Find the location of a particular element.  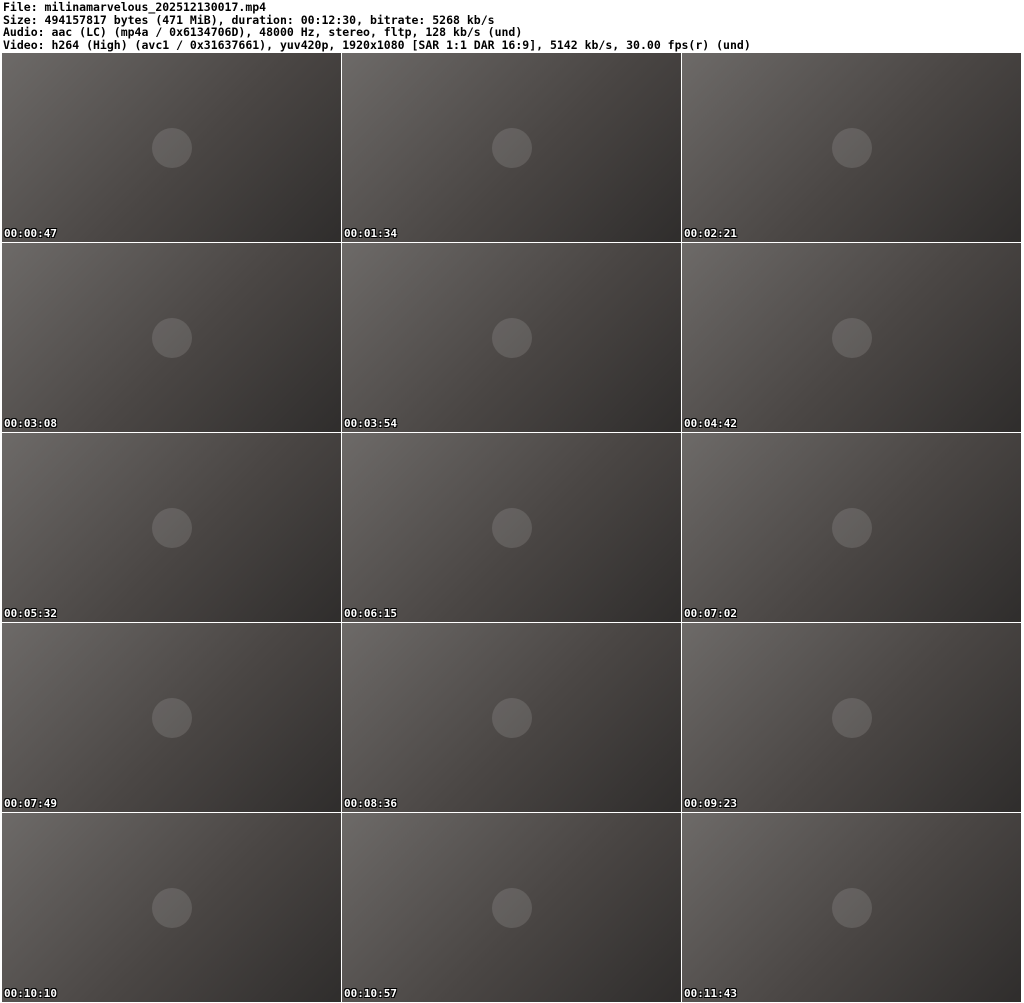

thumbnail-timestamp: 00:06:15 is located at coordinates (370, 613).